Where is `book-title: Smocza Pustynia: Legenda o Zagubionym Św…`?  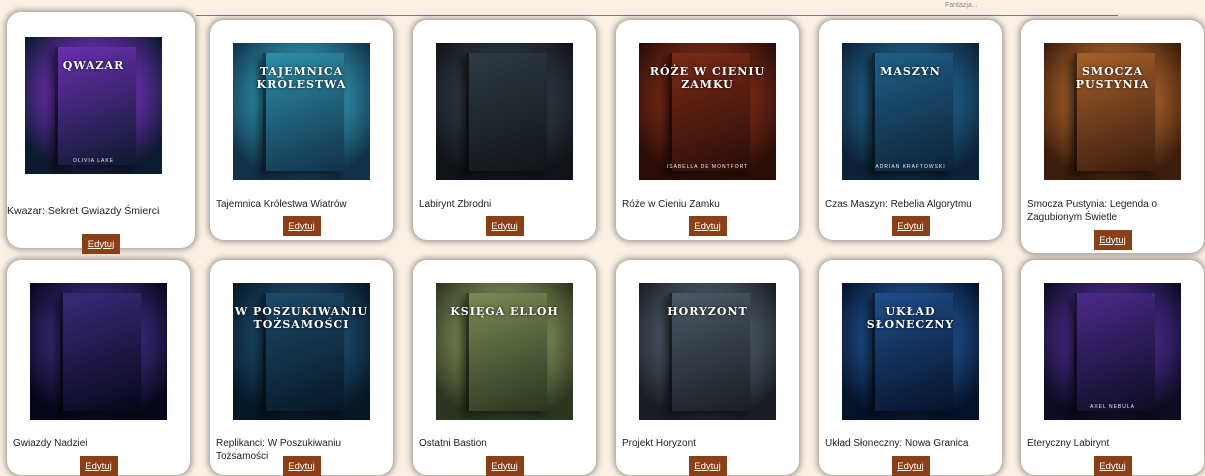
book-title: Smocza Pustynia: Legenda o Zagubionym Św… is located at coordinates (1092, 211).